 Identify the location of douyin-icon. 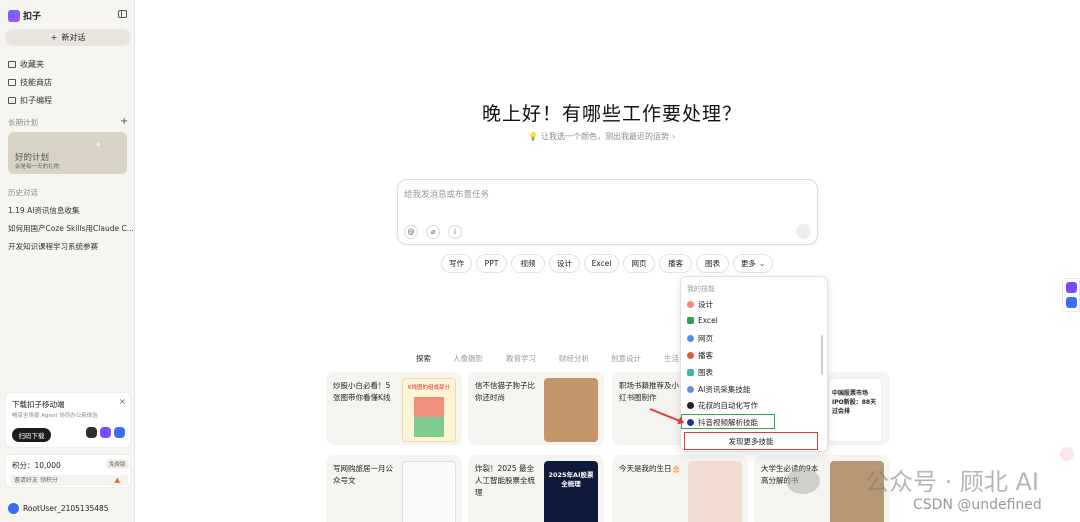
(690, 422).